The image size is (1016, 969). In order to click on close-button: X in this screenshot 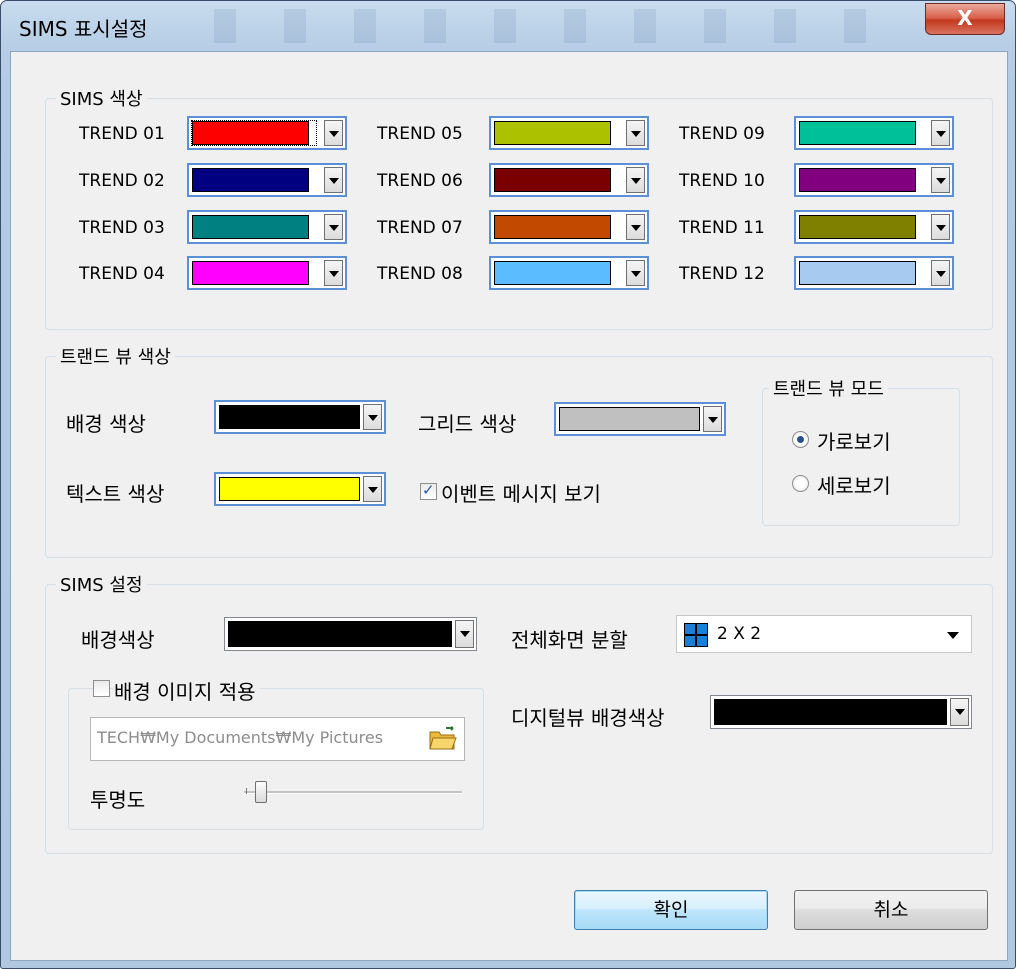, I will do `click(965, 19)`.